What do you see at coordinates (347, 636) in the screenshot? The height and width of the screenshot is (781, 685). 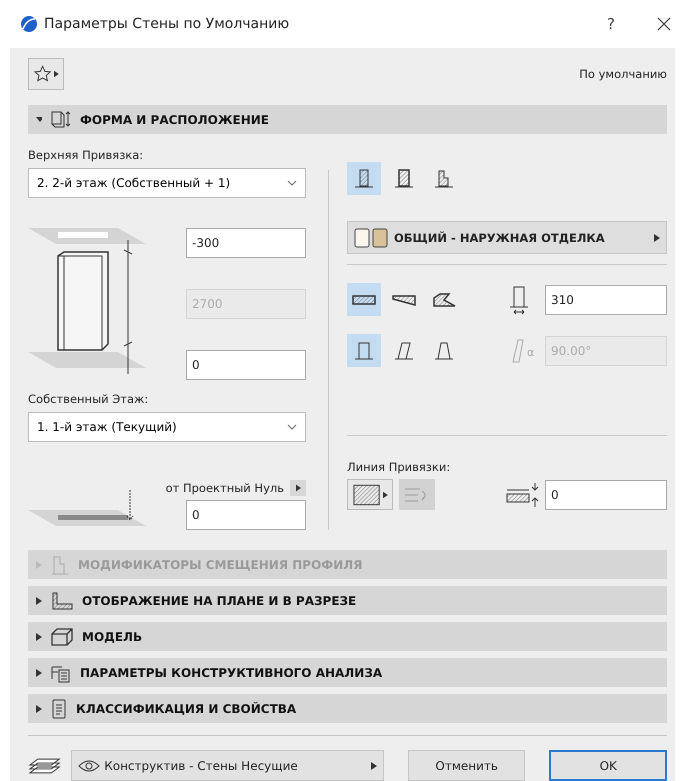 I see `section-header: МОДЕЛЬ` at bounding box center [347, 636].